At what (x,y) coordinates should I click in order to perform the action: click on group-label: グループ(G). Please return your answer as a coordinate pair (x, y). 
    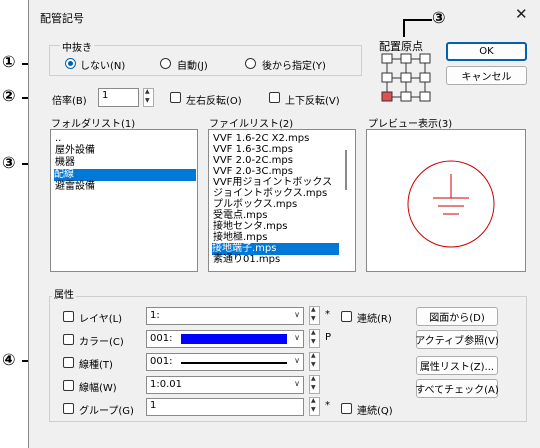
    Looking at the image, I should click on (106, 411).